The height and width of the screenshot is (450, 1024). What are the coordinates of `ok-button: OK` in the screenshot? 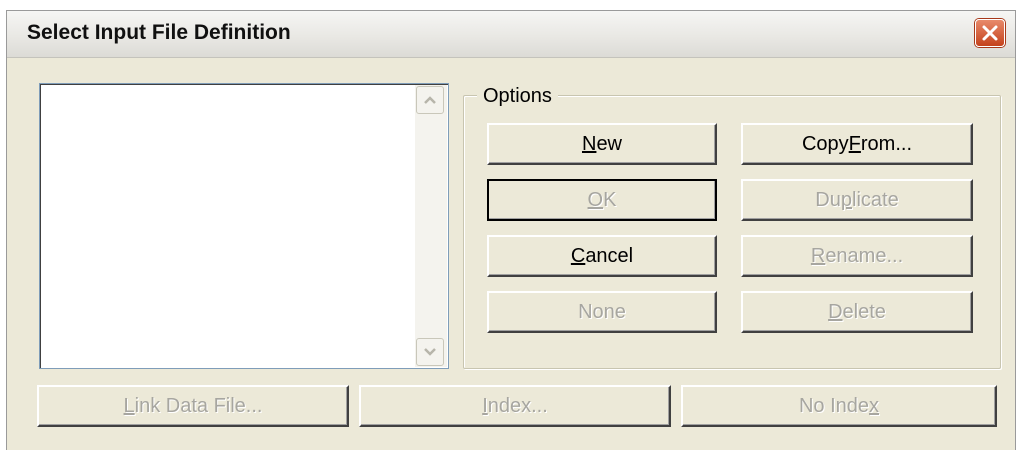 It's located at (602, 200).